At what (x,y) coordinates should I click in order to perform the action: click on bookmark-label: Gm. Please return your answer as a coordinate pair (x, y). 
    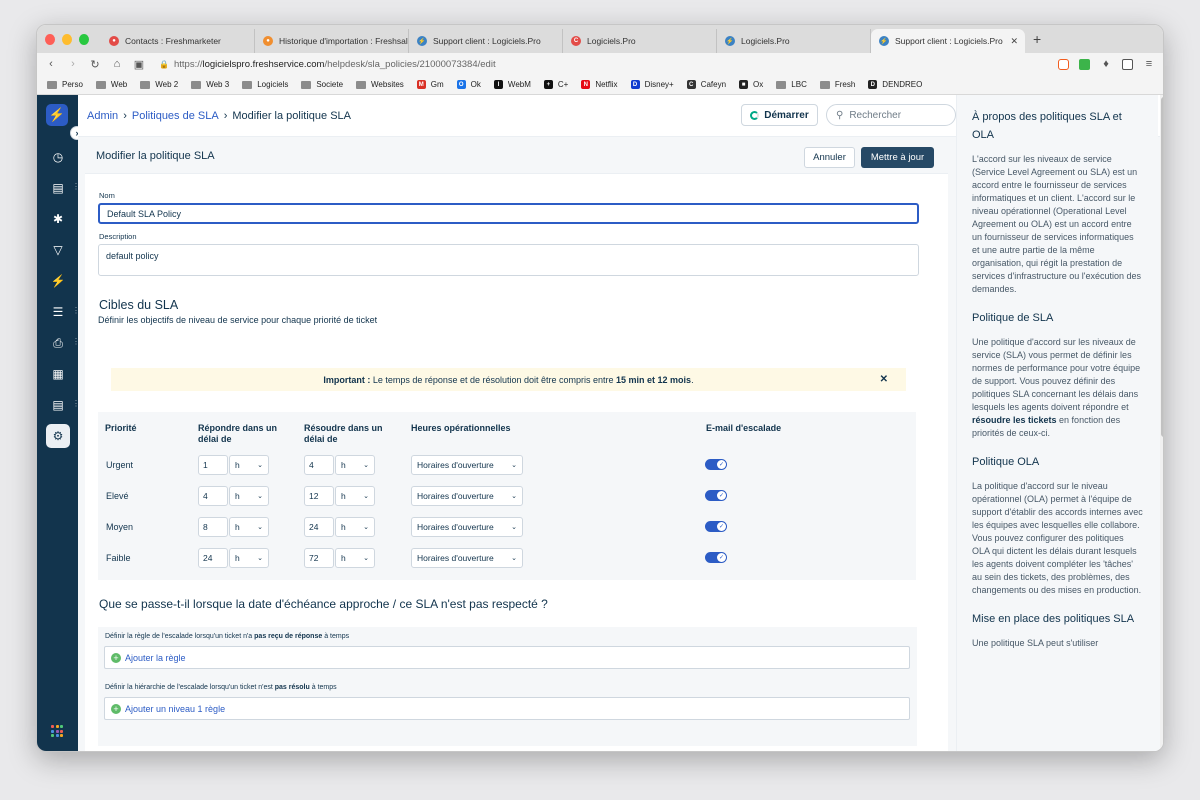
    Looking at the image, I should click on (437, 84).